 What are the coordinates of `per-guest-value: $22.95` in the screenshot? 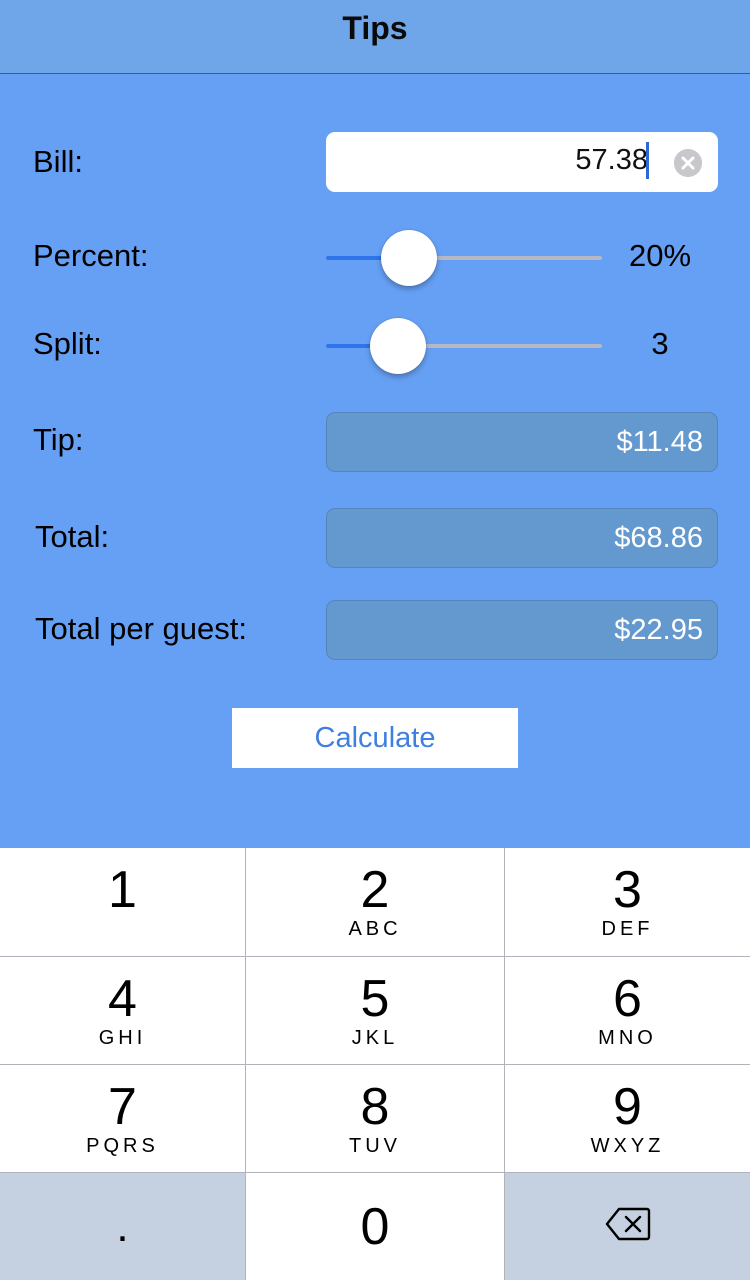 It's located at (658, 630).